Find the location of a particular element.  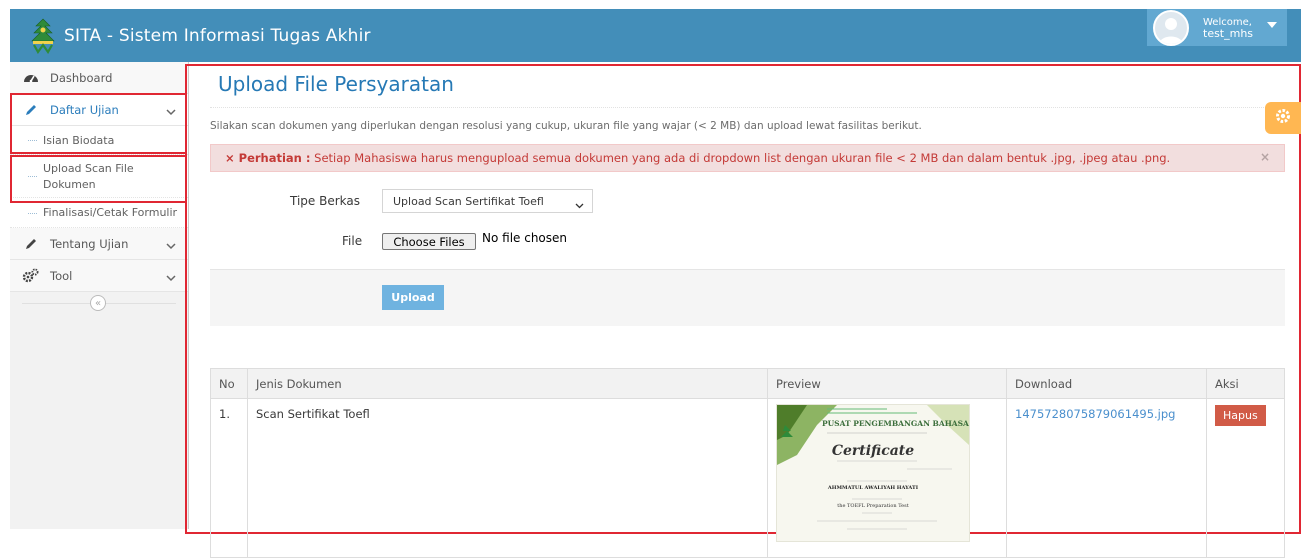

times-icon: × is located at coordinates (230, 158).